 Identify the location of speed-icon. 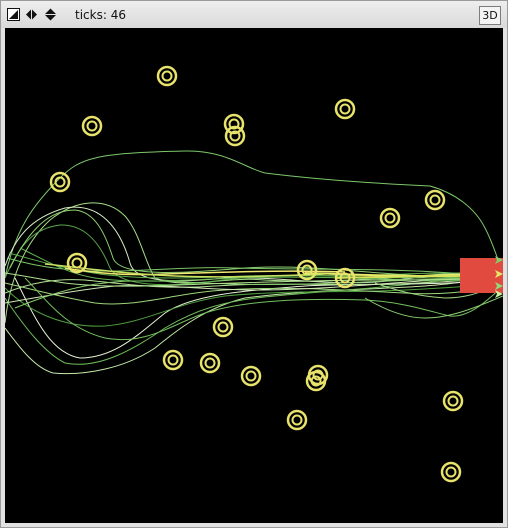
(50, 14).